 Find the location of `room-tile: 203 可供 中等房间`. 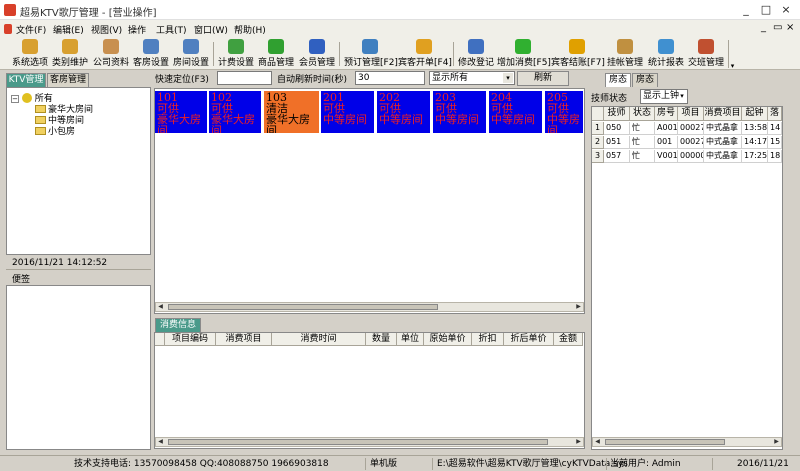

room-tile: 203 可供 中等房间 is located at coordinates (459, 112).